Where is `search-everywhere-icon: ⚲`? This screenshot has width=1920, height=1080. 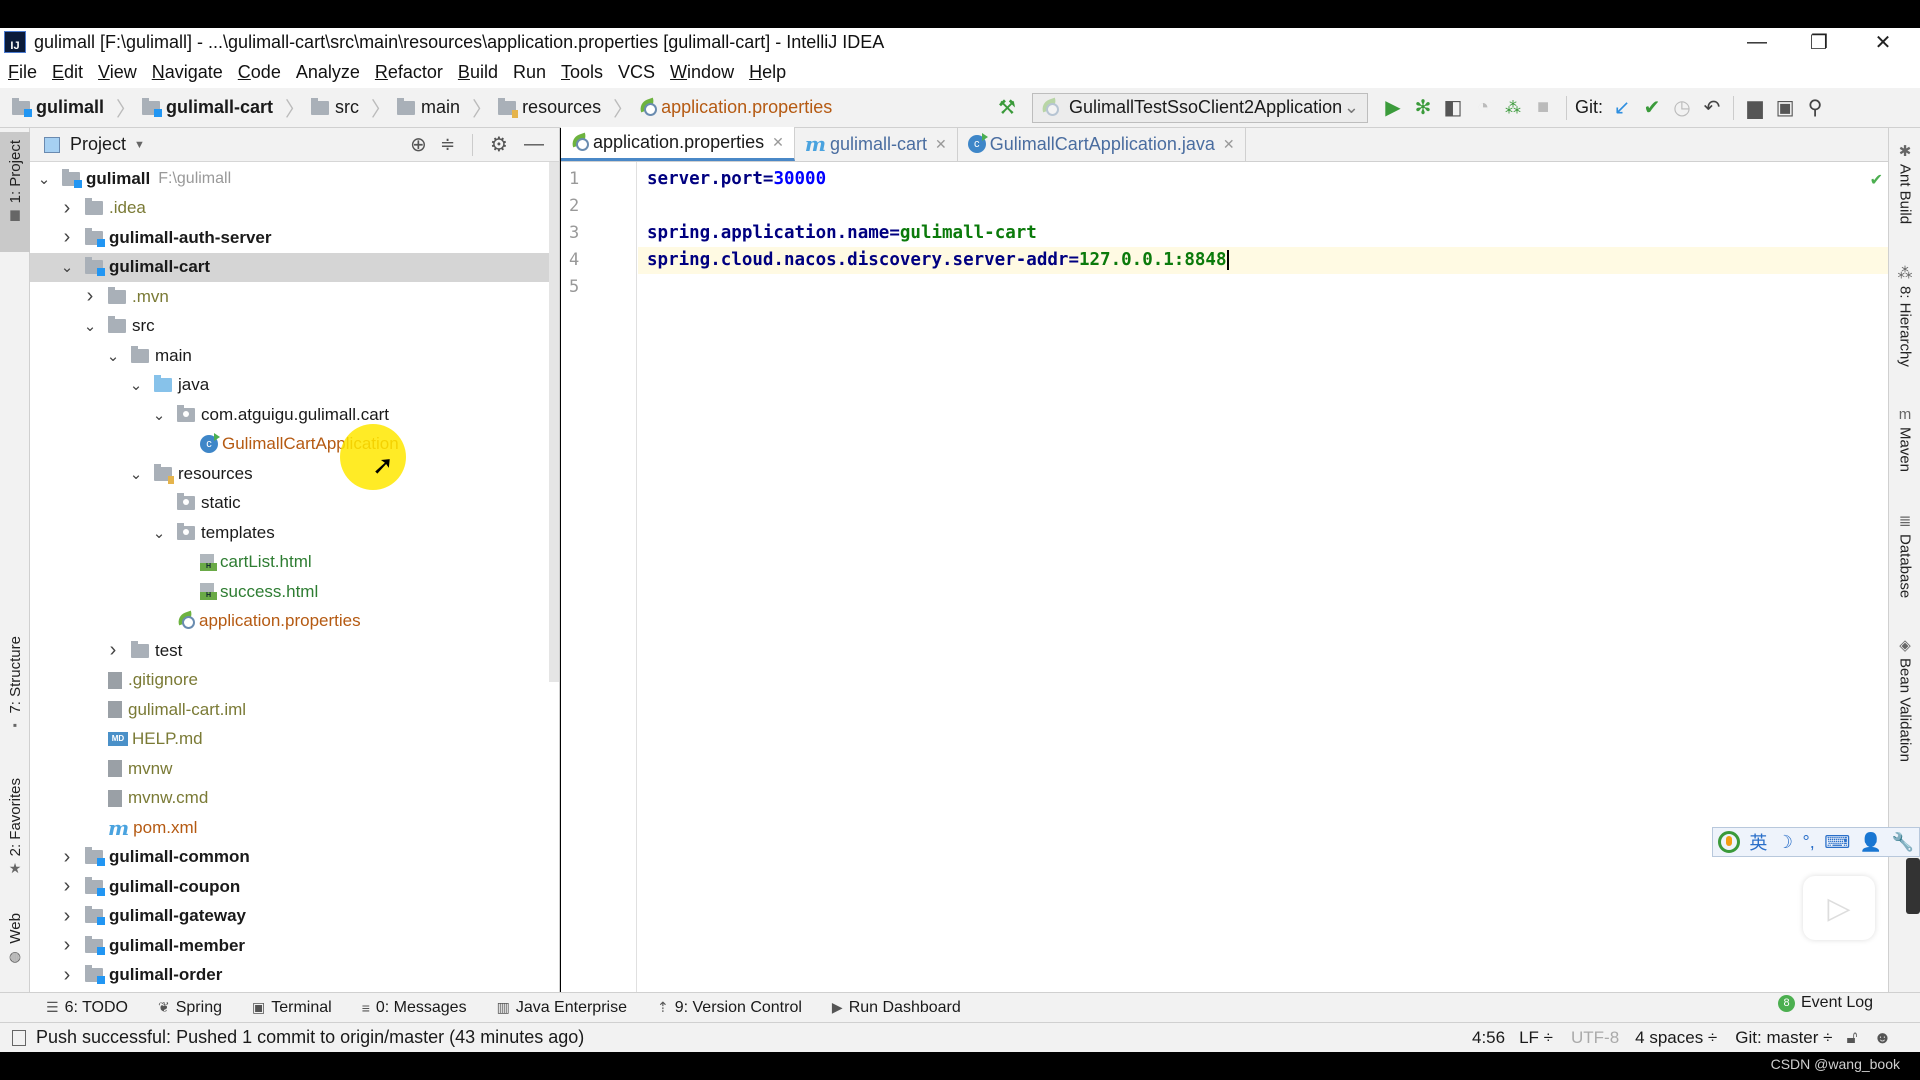 search-everywhere-icon: ⚲ is located at coordinates (1815, 108).